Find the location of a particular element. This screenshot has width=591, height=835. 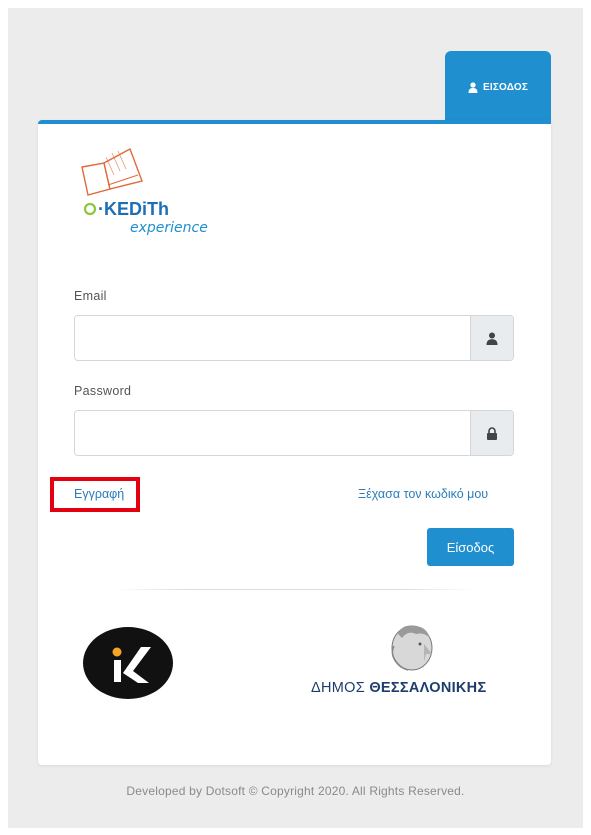

email-input is located at coordinates (272, 338).